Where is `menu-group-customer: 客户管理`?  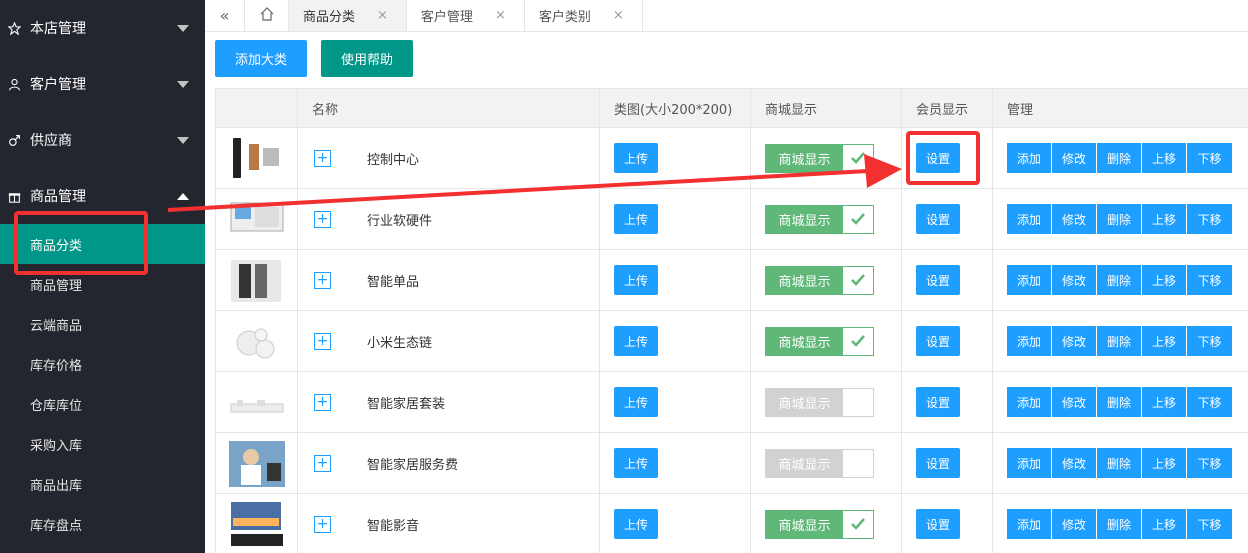
menu-group-customer: 客户管理 is located at coordinates (102, 84).